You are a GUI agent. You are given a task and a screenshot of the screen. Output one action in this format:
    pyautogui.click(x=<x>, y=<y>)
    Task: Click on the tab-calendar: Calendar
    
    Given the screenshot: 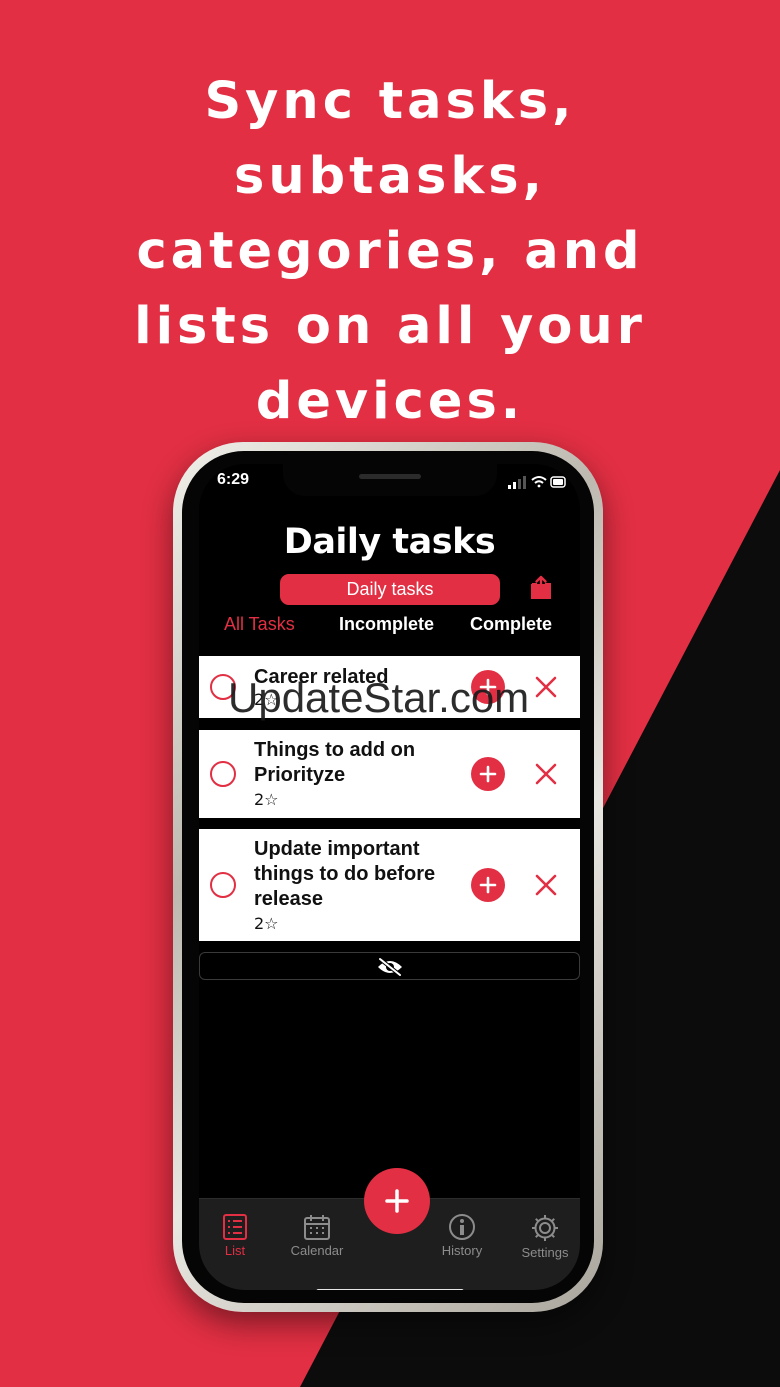 What is the action you would take?
    pyautogui.click(x=317, y=1235)
    